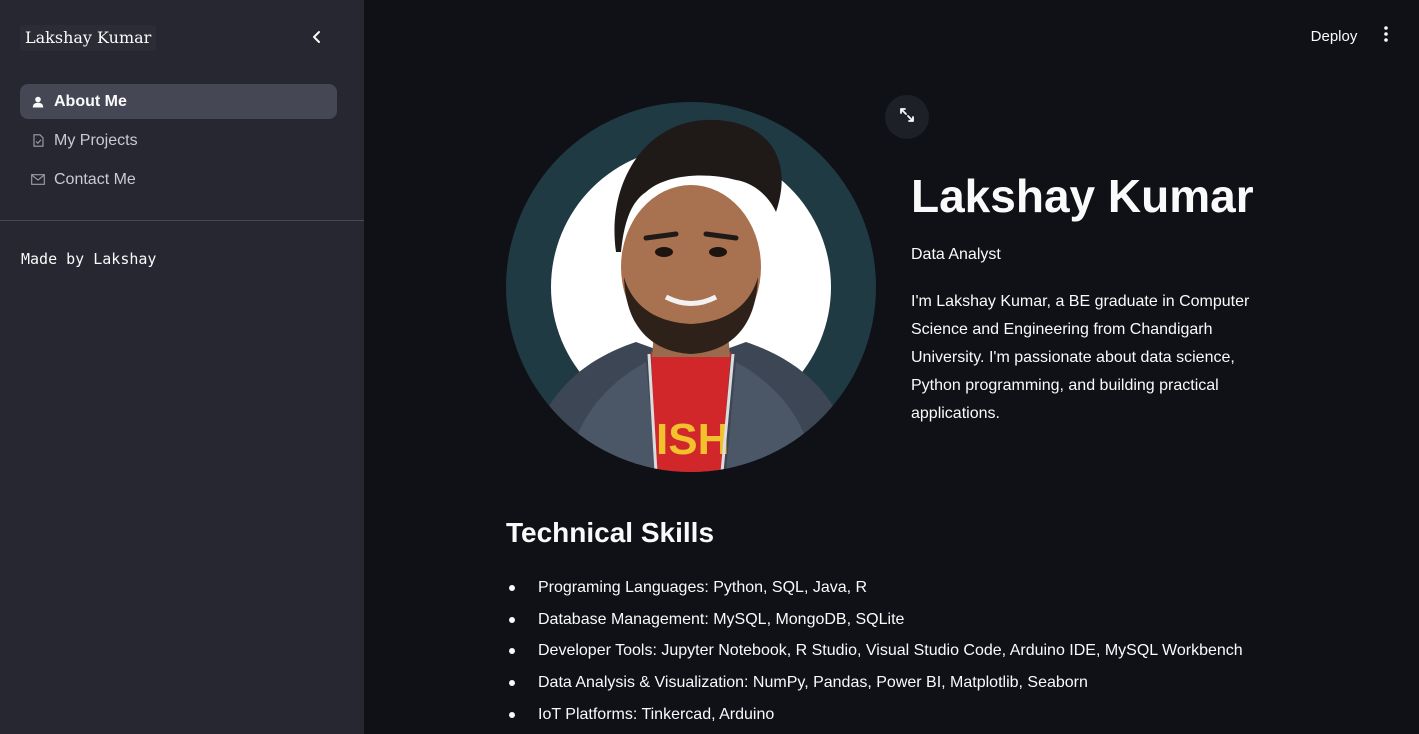 The width and height of the screenshot is (1419, 734). What do you see at coordinates (610, 532) in the screenshot?
I see `skills-heading: Technical Skills` at bounding box center [610, 532].